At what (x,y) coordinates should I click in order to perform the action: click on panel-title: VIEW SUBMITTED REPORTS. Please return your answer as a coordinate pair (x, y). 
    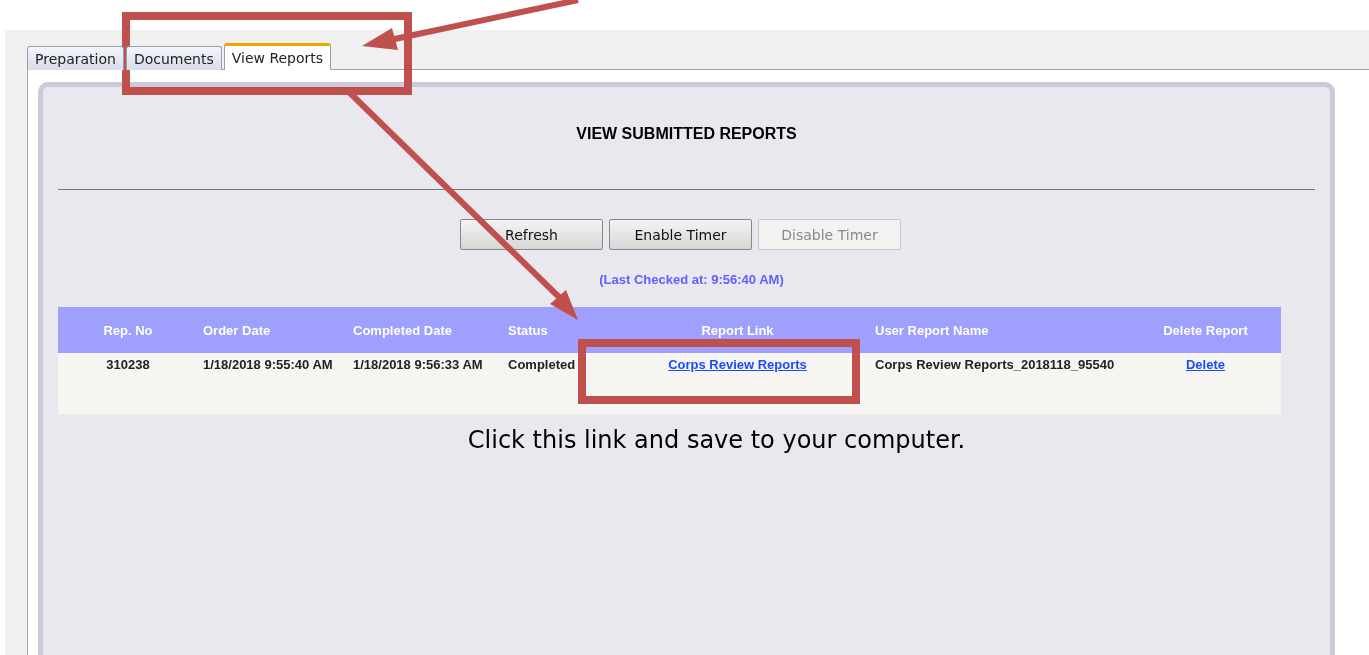
    Looking at the image, I should click on (686, 134).